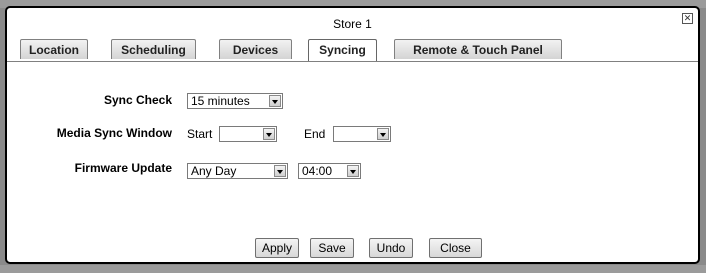  What do you see at coordinates (123, 168) in the screenshot?
I see `firmware-update-label: Firmware Update` at bounding box center [123, 168].